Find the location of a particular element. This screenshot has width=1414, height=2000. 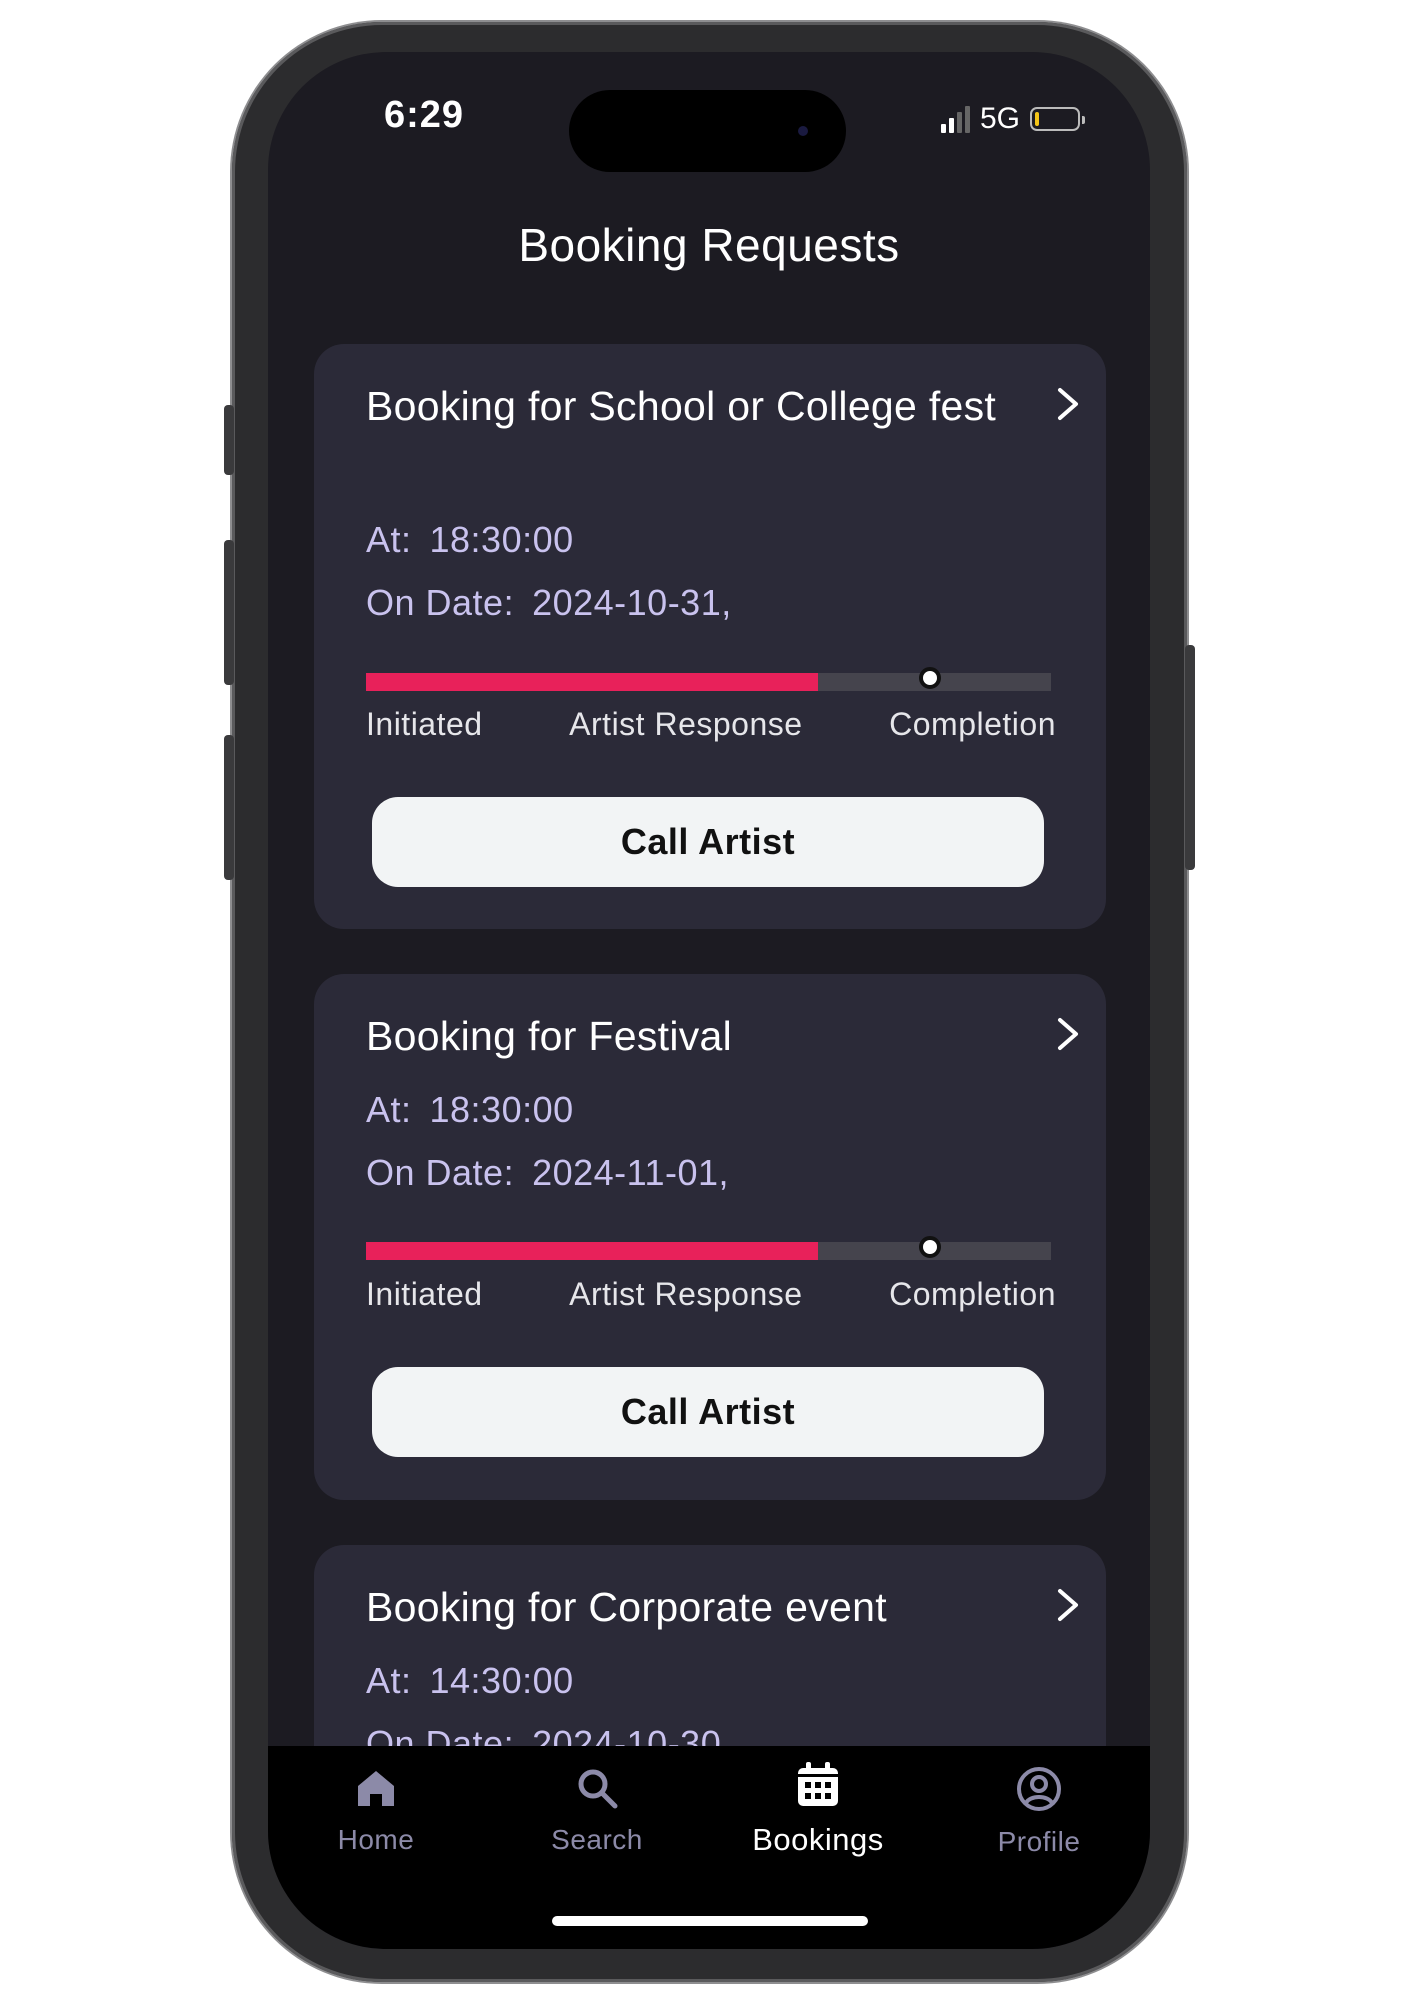

status-time: 6:29 is located at coordinates (424, 115).